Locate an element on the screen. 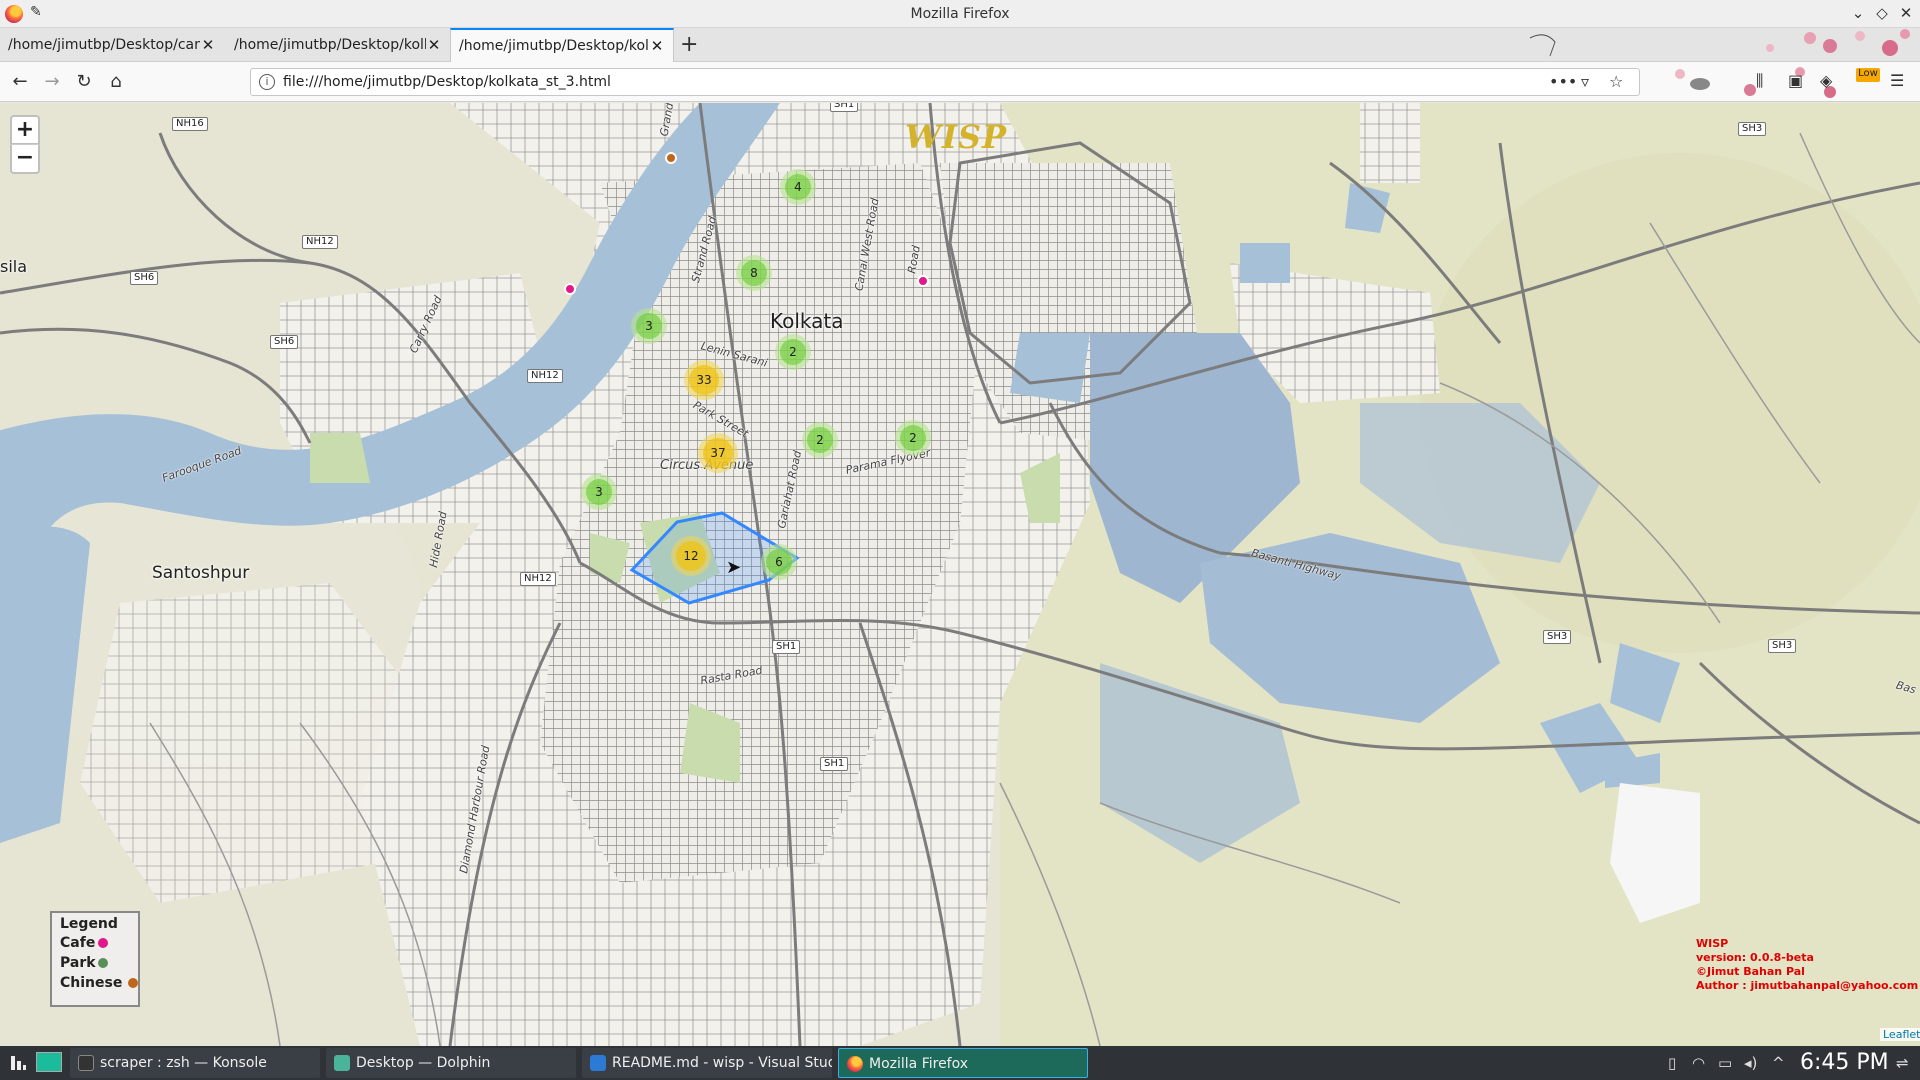 This screenshot has height=1080, width=1920. firefox-icon is located at coordinates (855, 1064).